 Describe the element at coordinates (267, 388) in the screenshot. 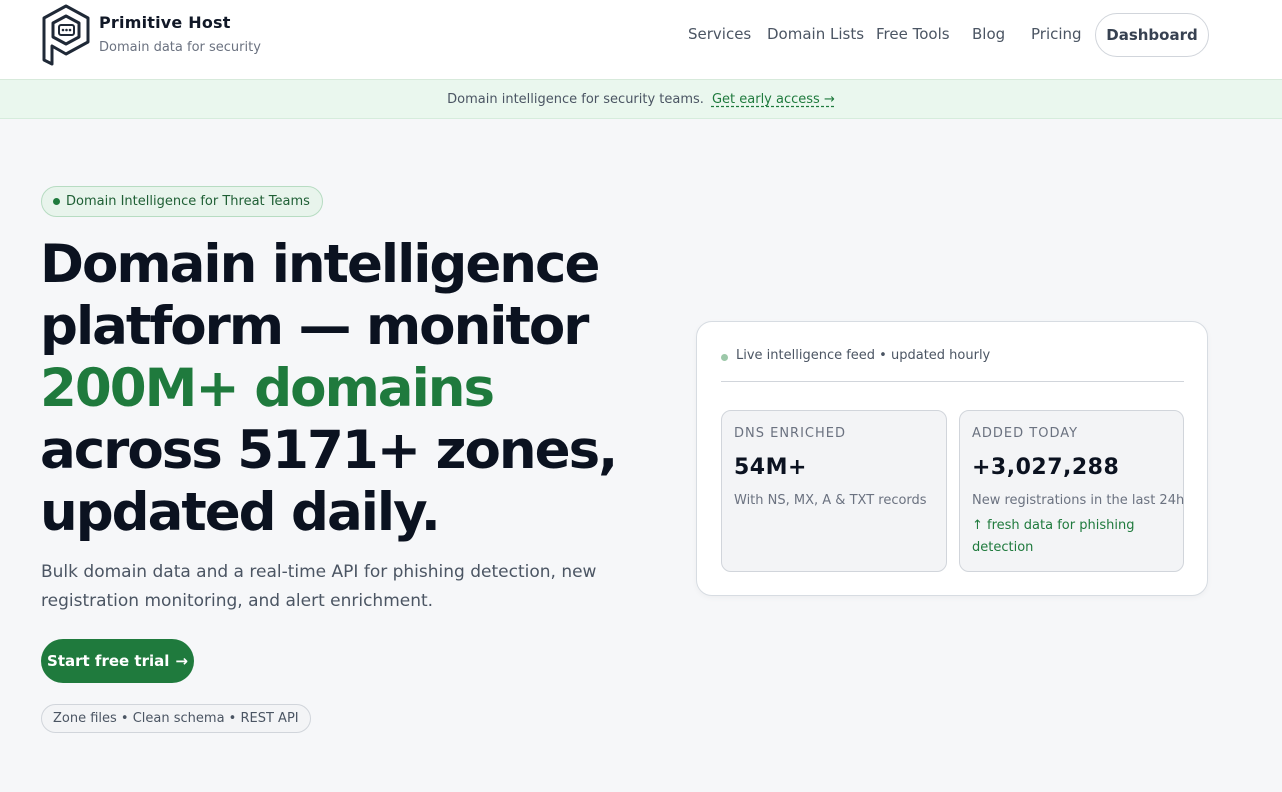

I see `headline-accent: 200M+ domains` at that location.